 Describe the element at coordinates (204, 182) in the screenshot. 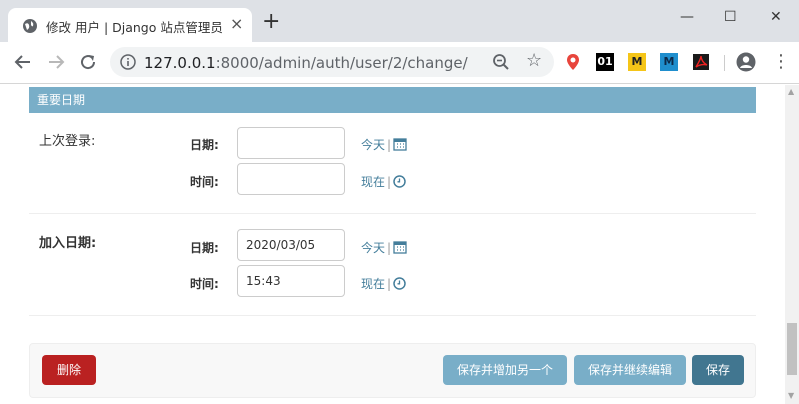

I see `last-login-time-label: 时间:` at that location.